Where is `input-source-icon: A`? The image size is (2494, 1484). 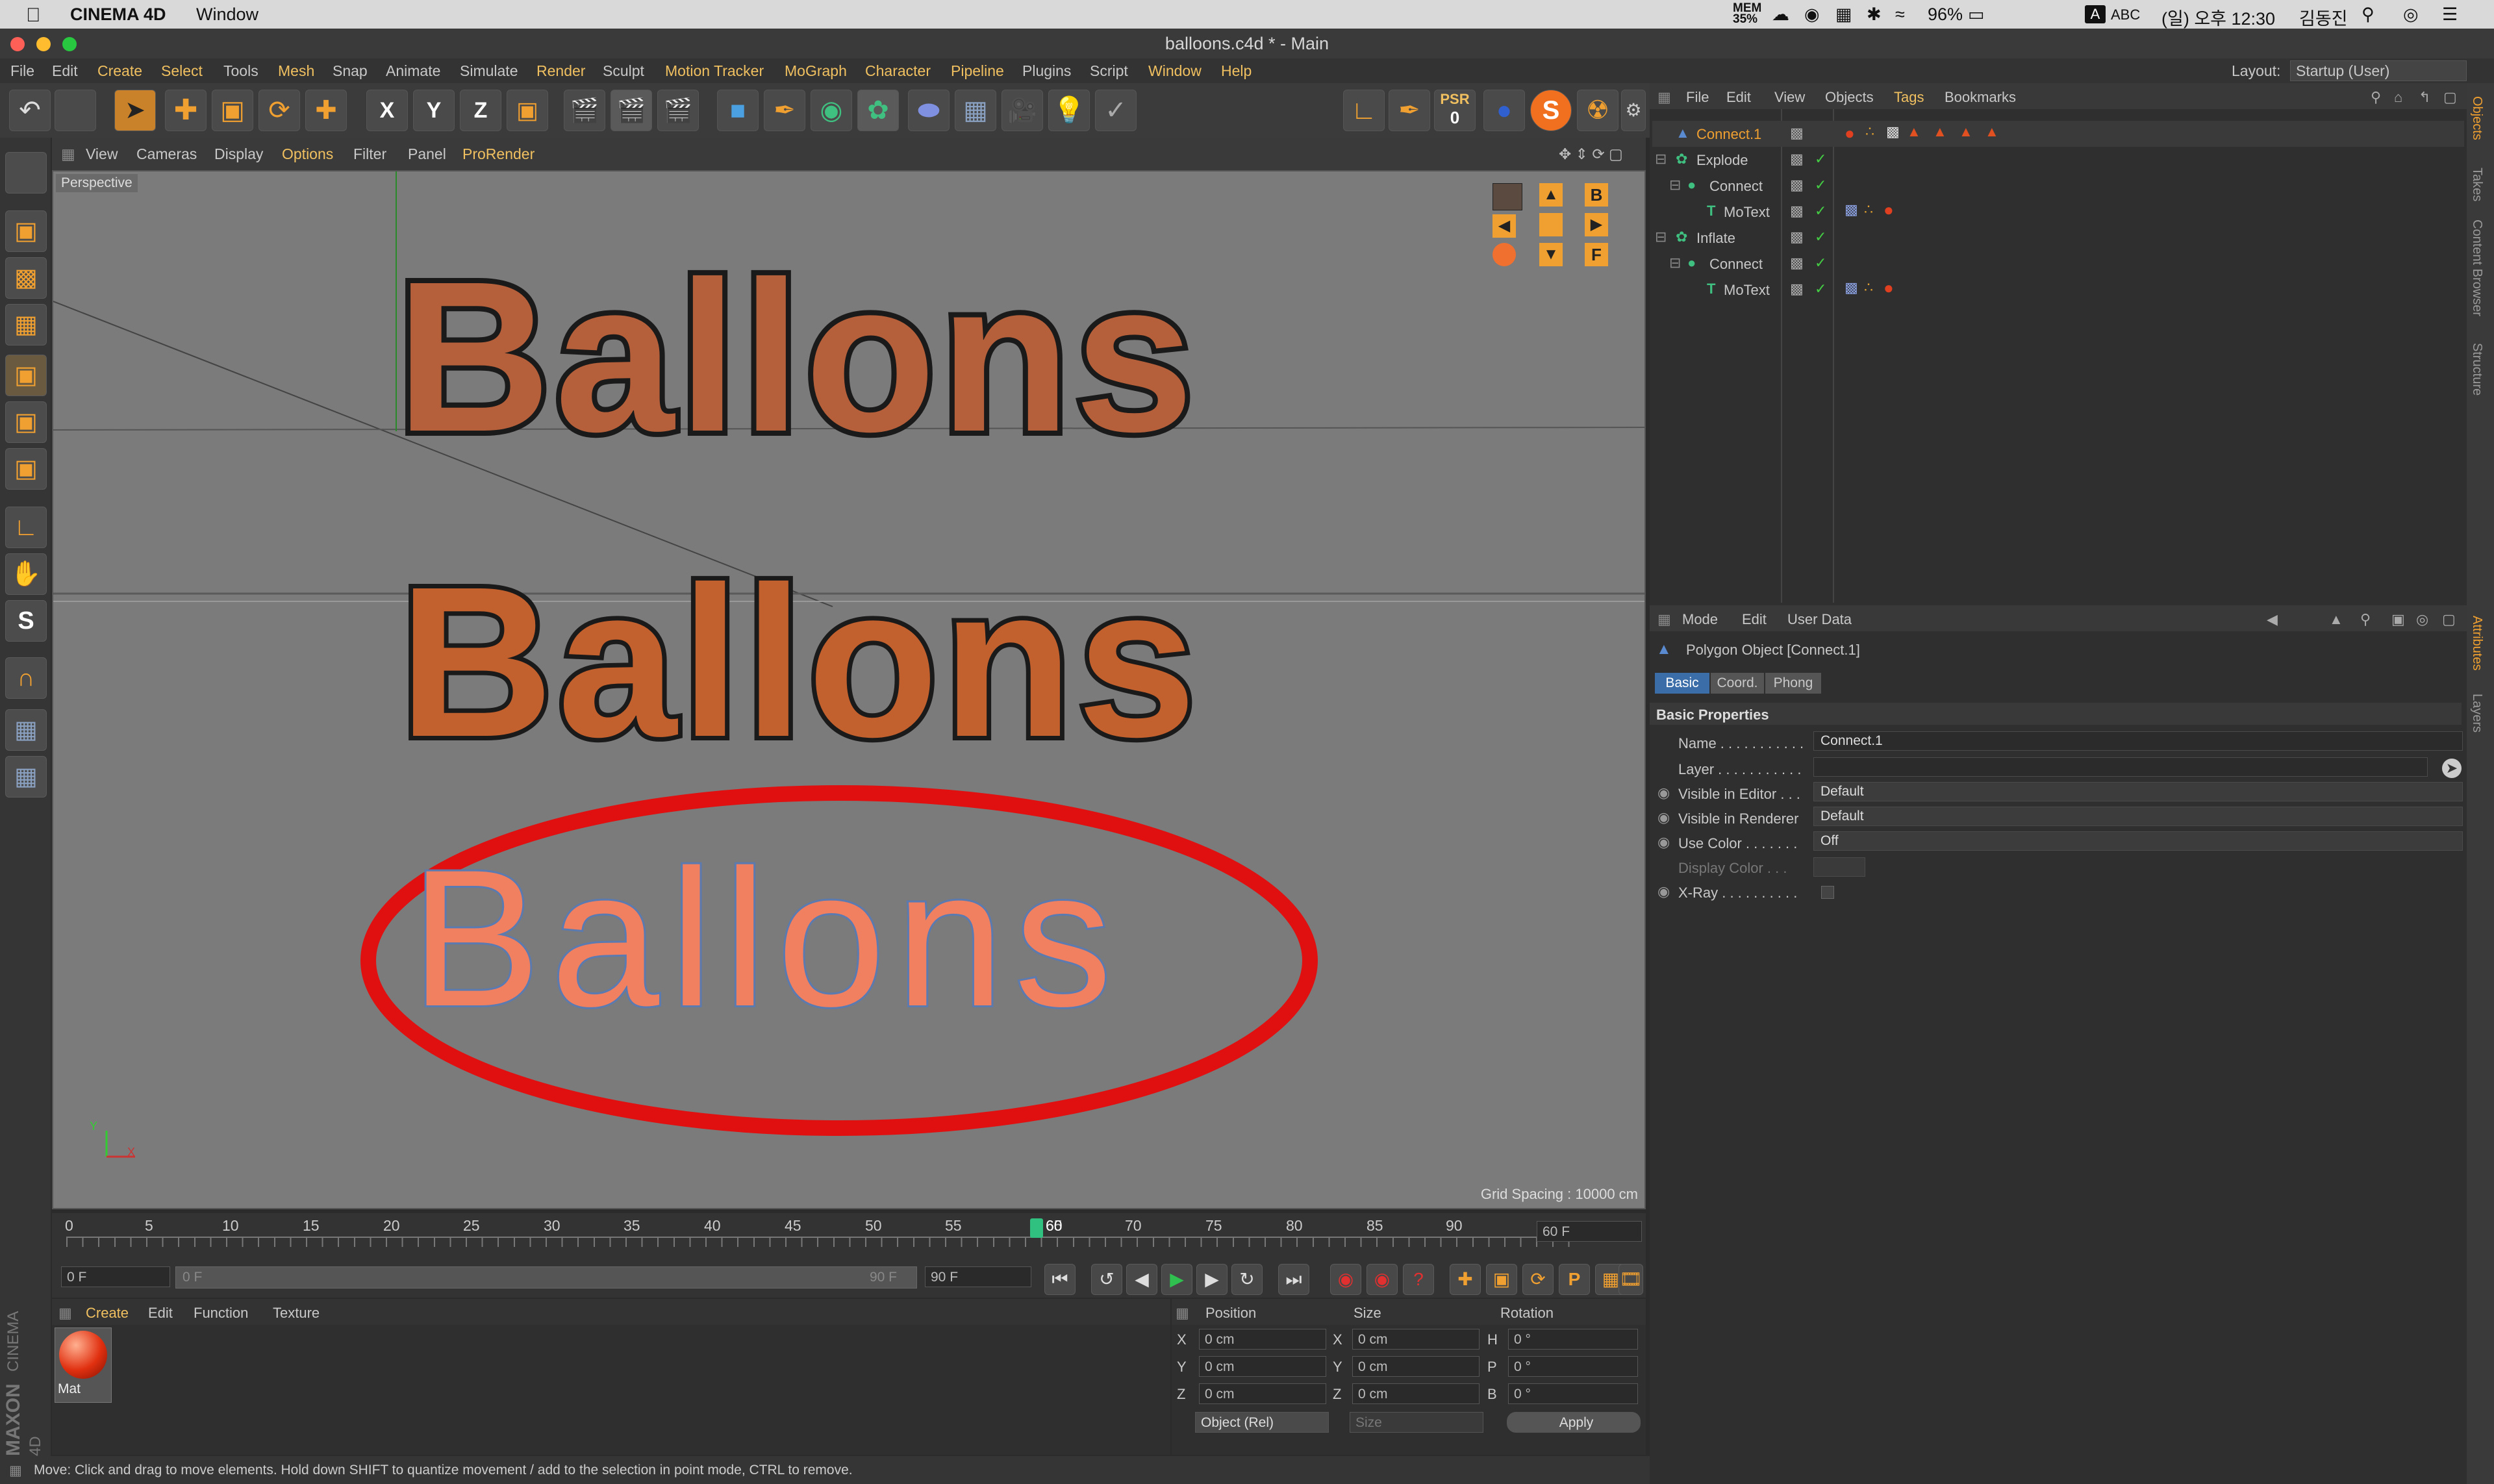
input-source-icon: A is located at coordinates (2095, 14).